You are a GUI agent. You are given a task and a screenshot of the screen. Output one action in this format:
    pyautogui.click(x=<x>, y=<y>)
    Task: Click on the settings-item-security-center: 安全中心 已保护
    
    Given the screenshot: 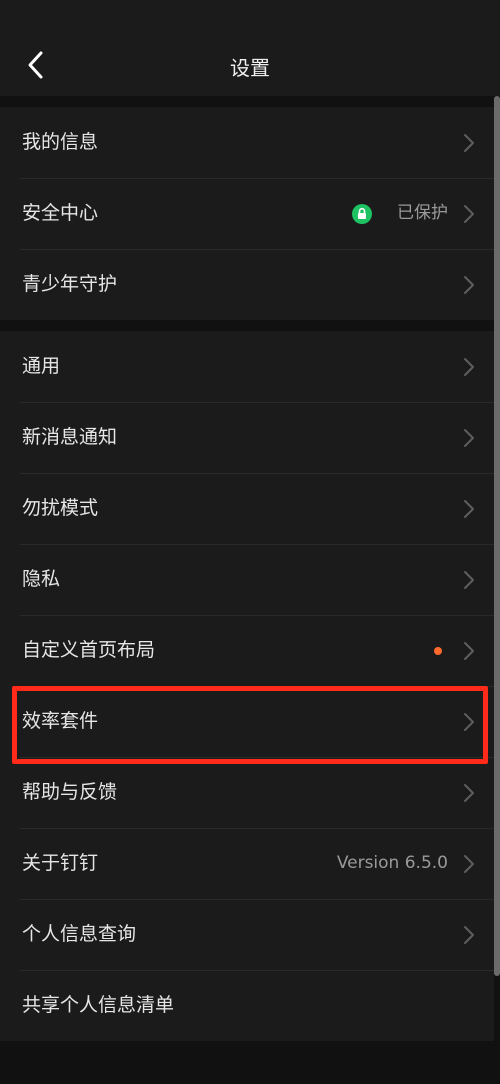 What is the action you would take?
    pyautogui.click(x=247, y=213)
    